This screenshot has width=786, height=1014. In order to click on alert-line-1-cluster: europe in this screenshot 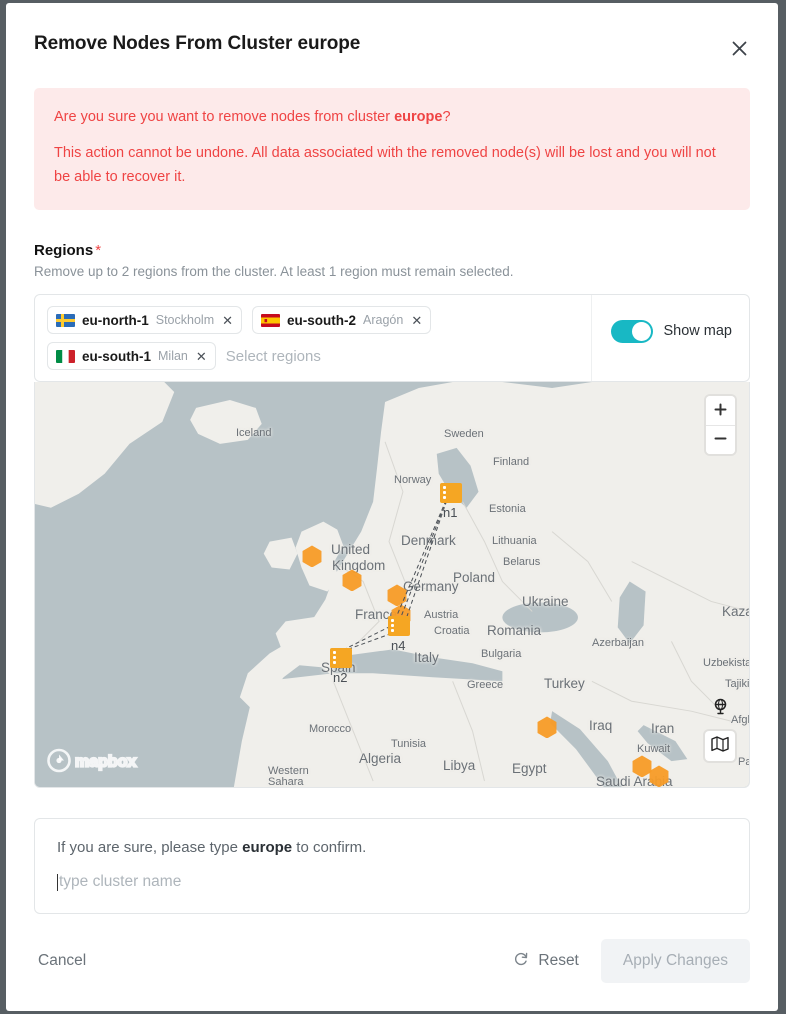, I will do `click(418, 117)`.